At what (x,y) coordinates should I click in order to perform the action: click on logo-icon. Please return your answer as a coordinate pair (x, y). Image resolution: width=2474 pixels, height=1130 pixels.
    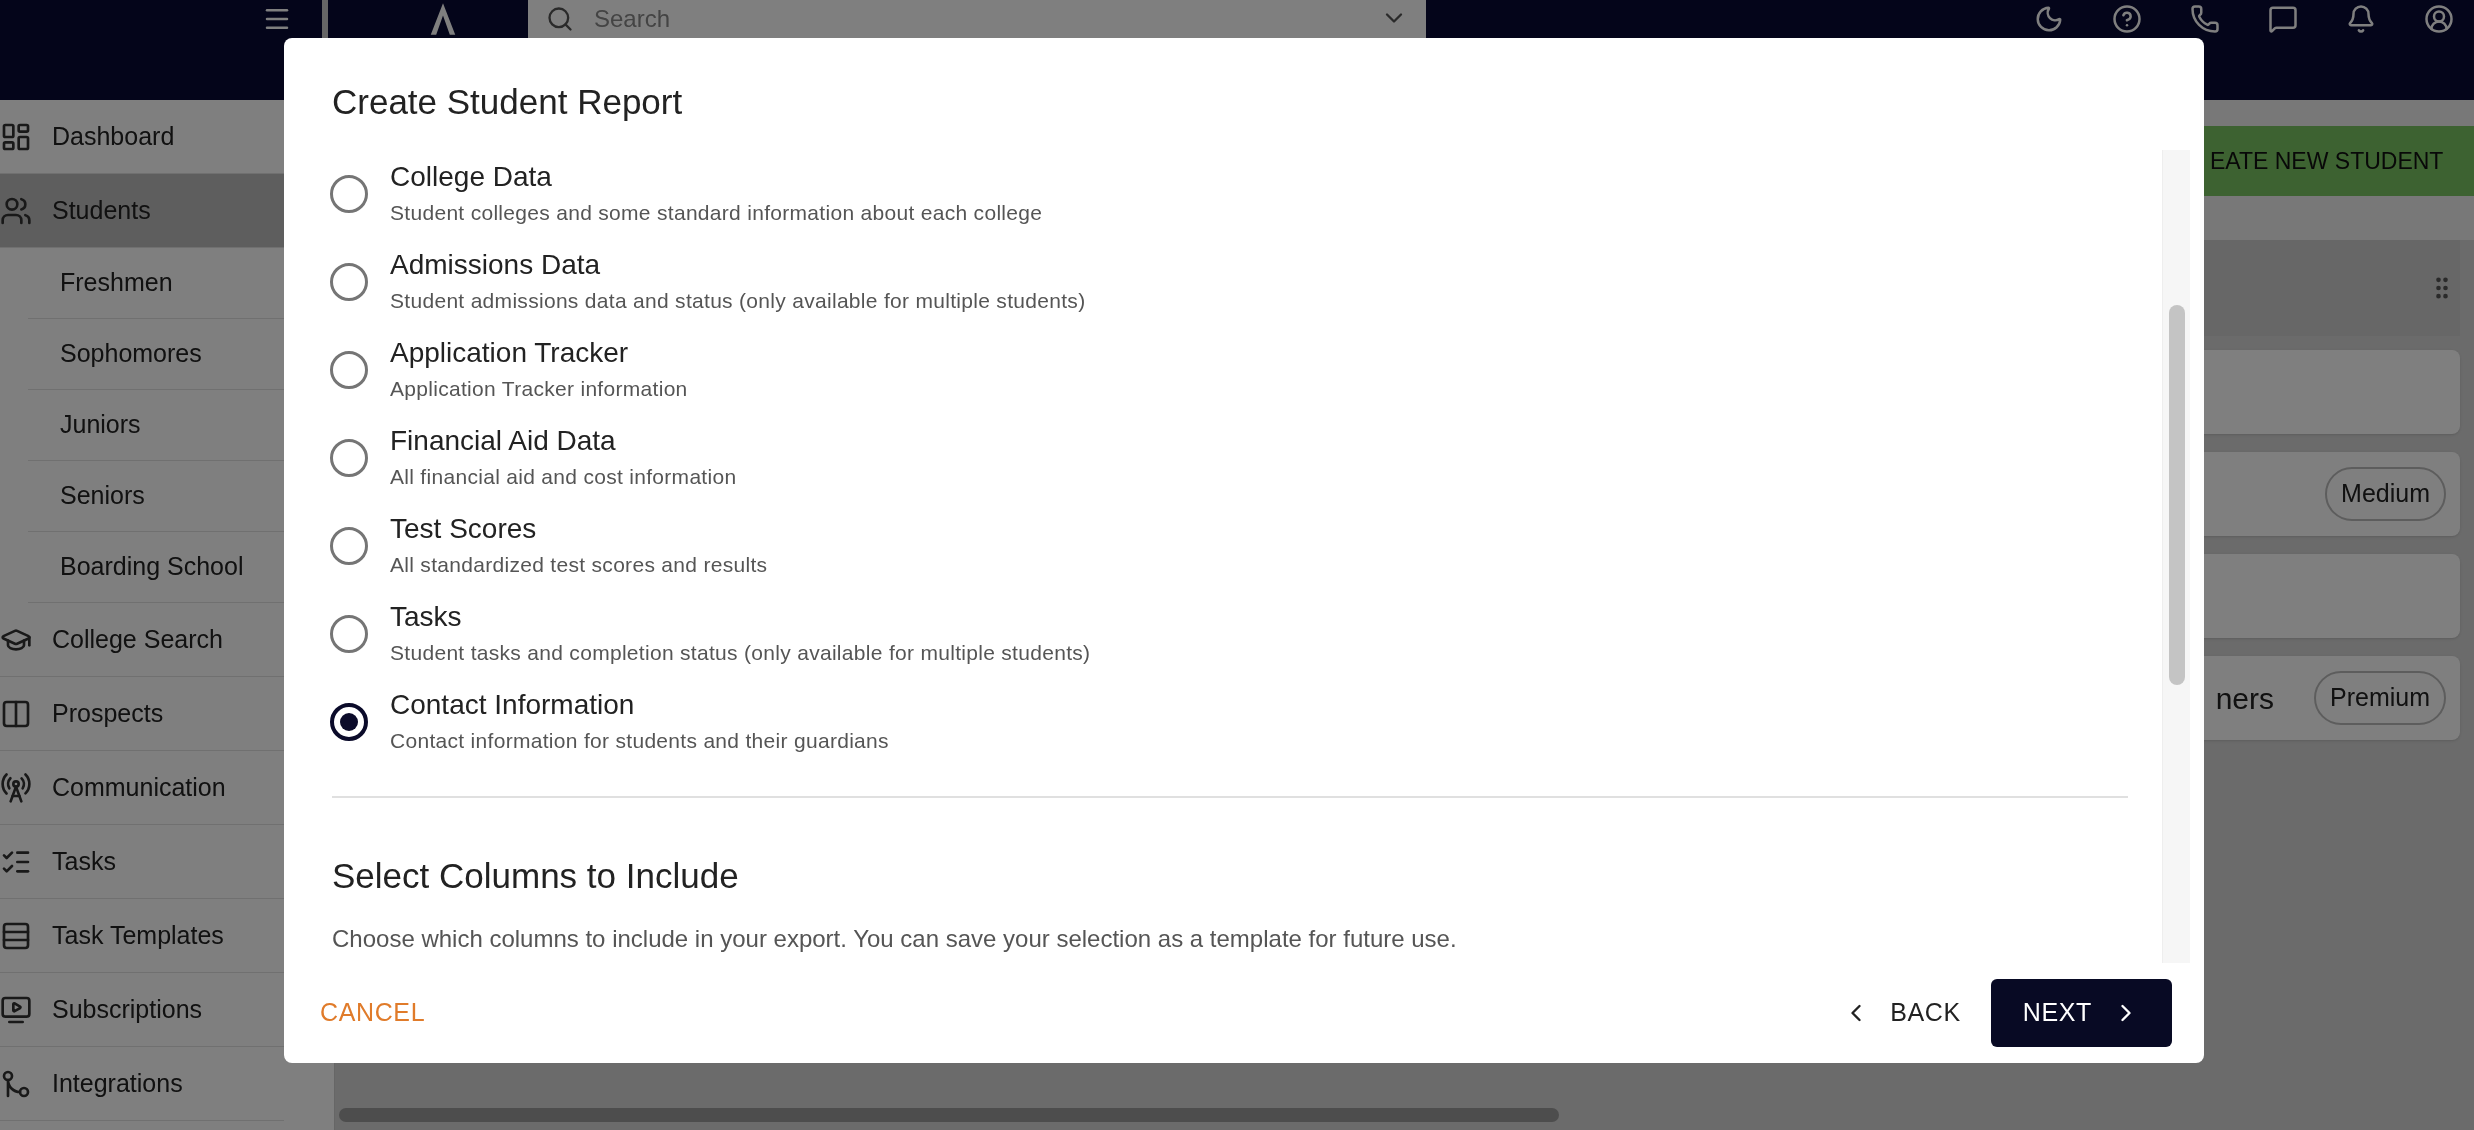
    Looking at the image, I should click on (443, 19).